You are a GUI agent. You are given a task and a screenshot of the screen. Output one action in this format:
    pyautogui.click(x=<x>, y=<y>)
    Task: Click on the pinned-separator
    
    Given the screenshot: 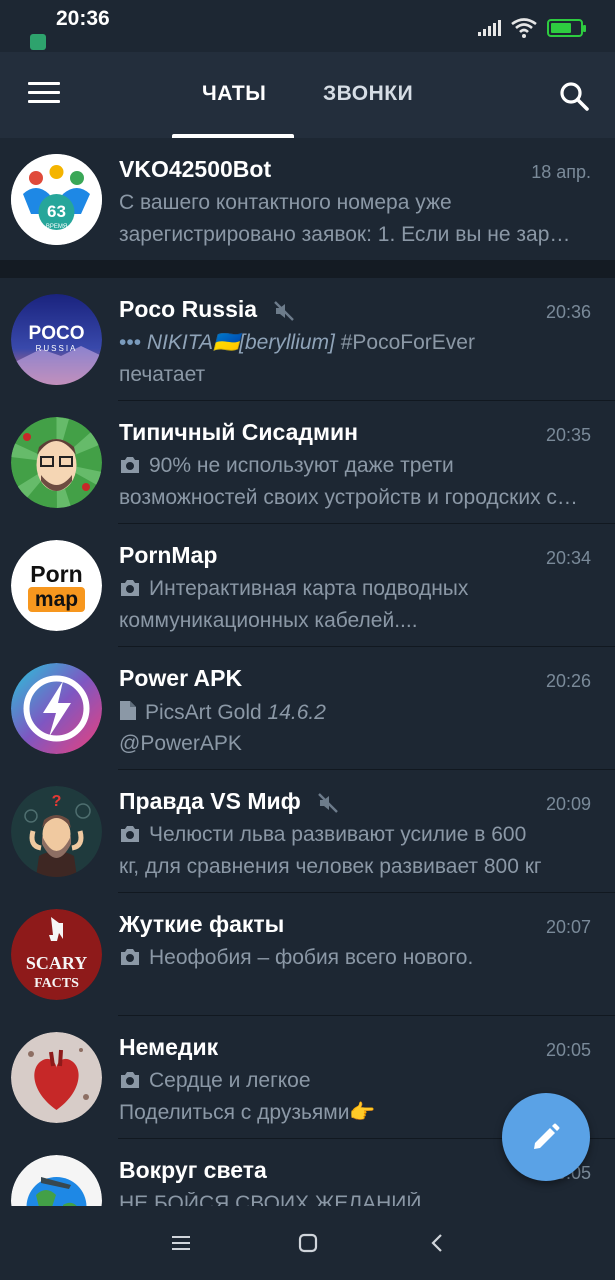 What is the action you would take?
    pyautogui.click(x=307, y=269)
    